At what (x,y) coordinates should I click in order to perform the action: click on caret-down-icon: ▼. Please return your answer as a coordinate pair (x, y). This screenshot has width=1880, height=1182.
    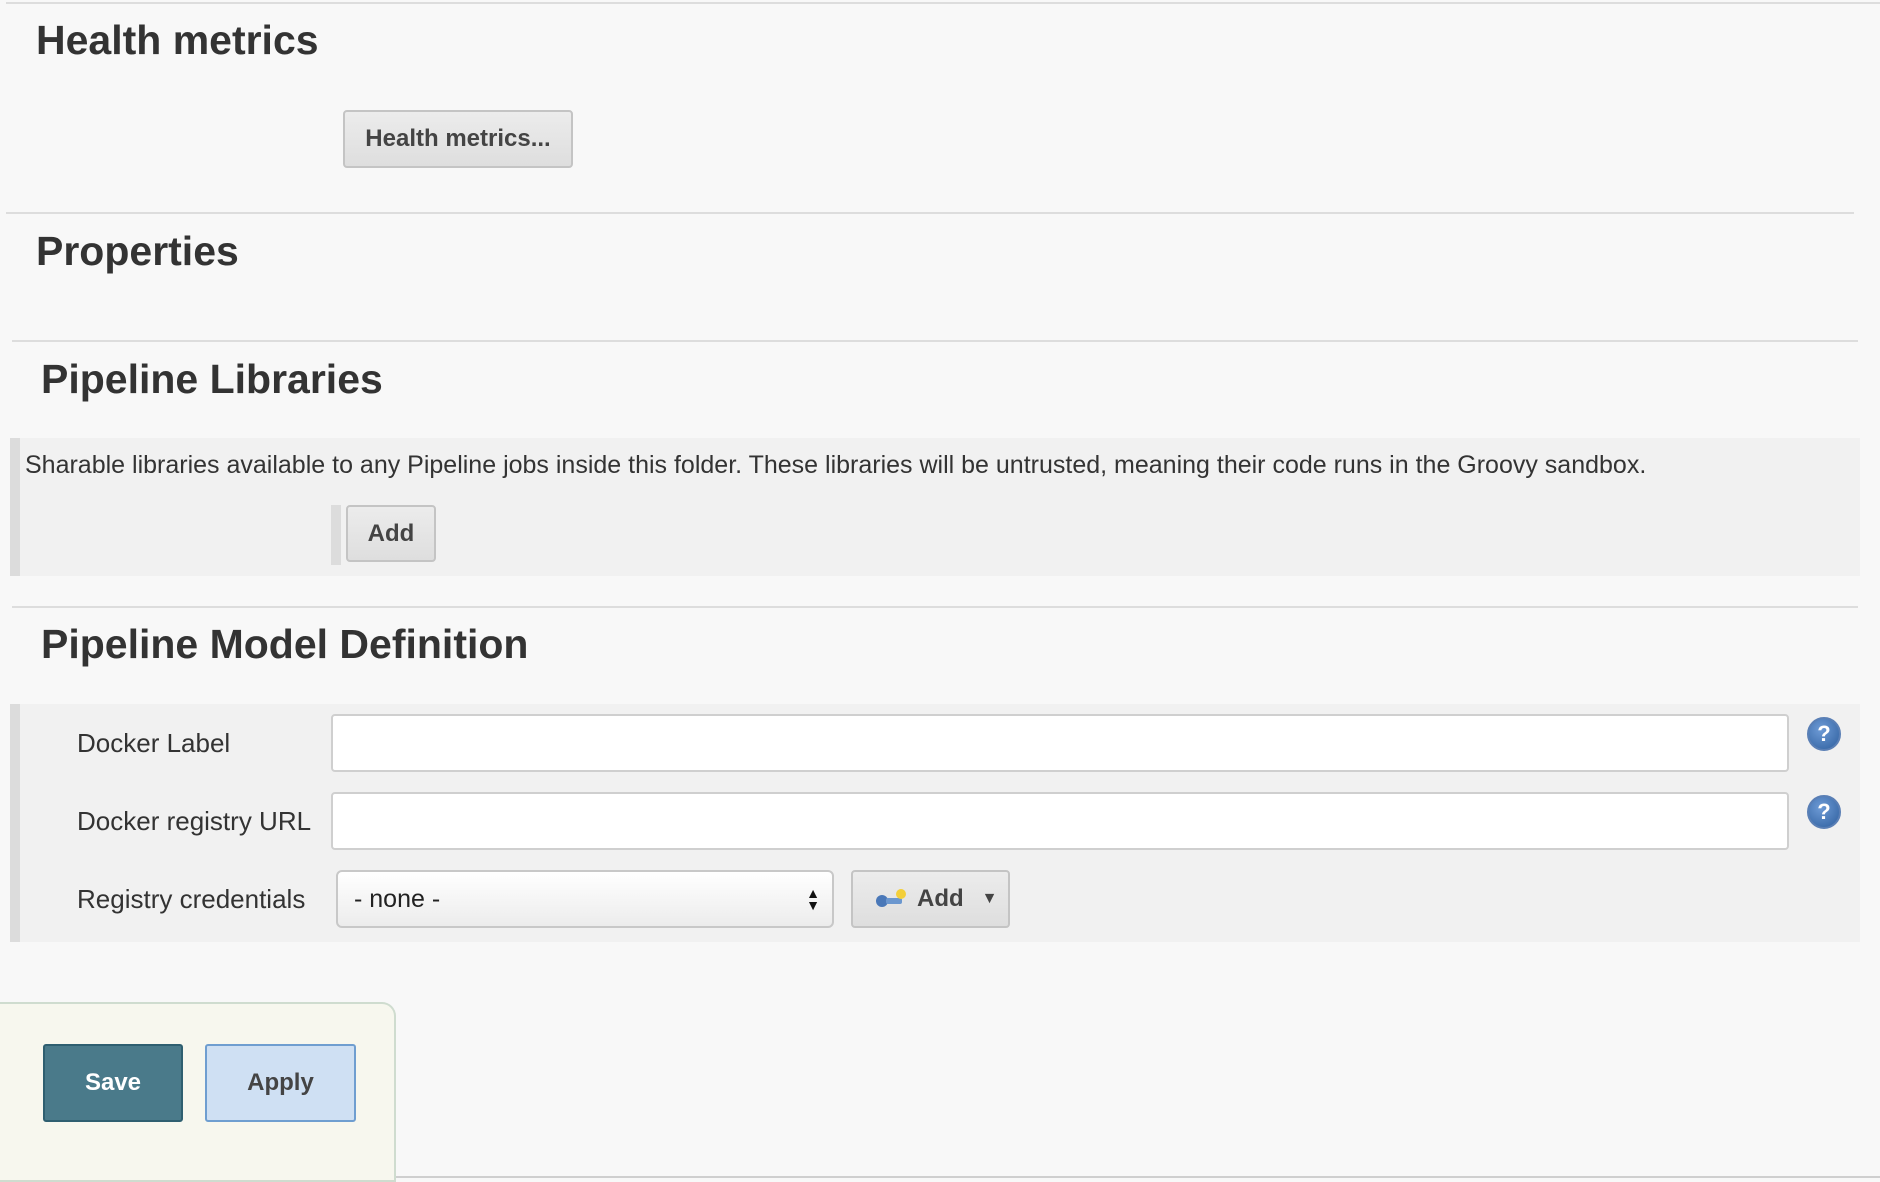
    Looking at the image, I should click on (989, 898).